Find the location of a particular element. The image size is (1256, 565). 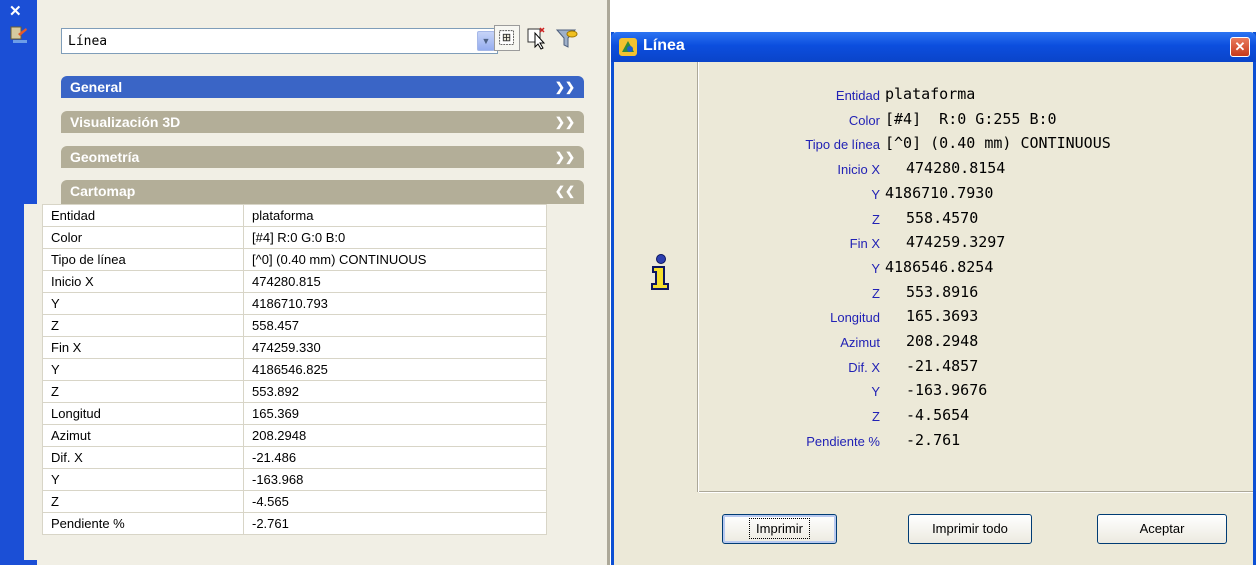

dialog-separator is located at coordinates (976, 492).